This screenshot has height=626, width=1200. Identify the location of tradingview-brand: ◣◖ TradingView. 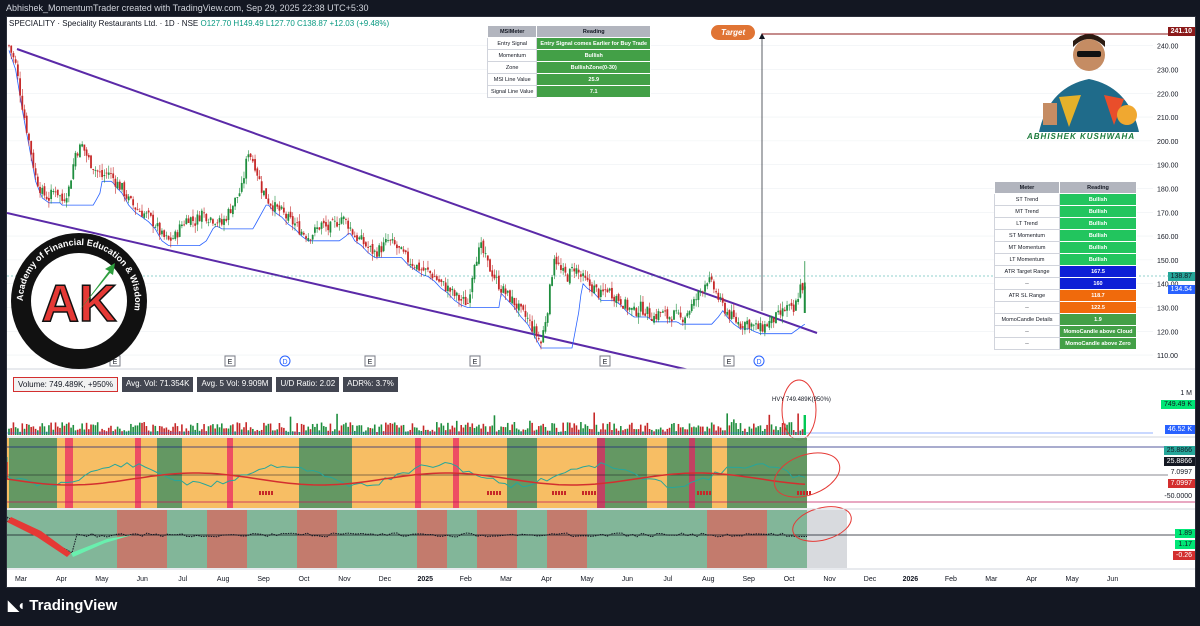
(62, 605).